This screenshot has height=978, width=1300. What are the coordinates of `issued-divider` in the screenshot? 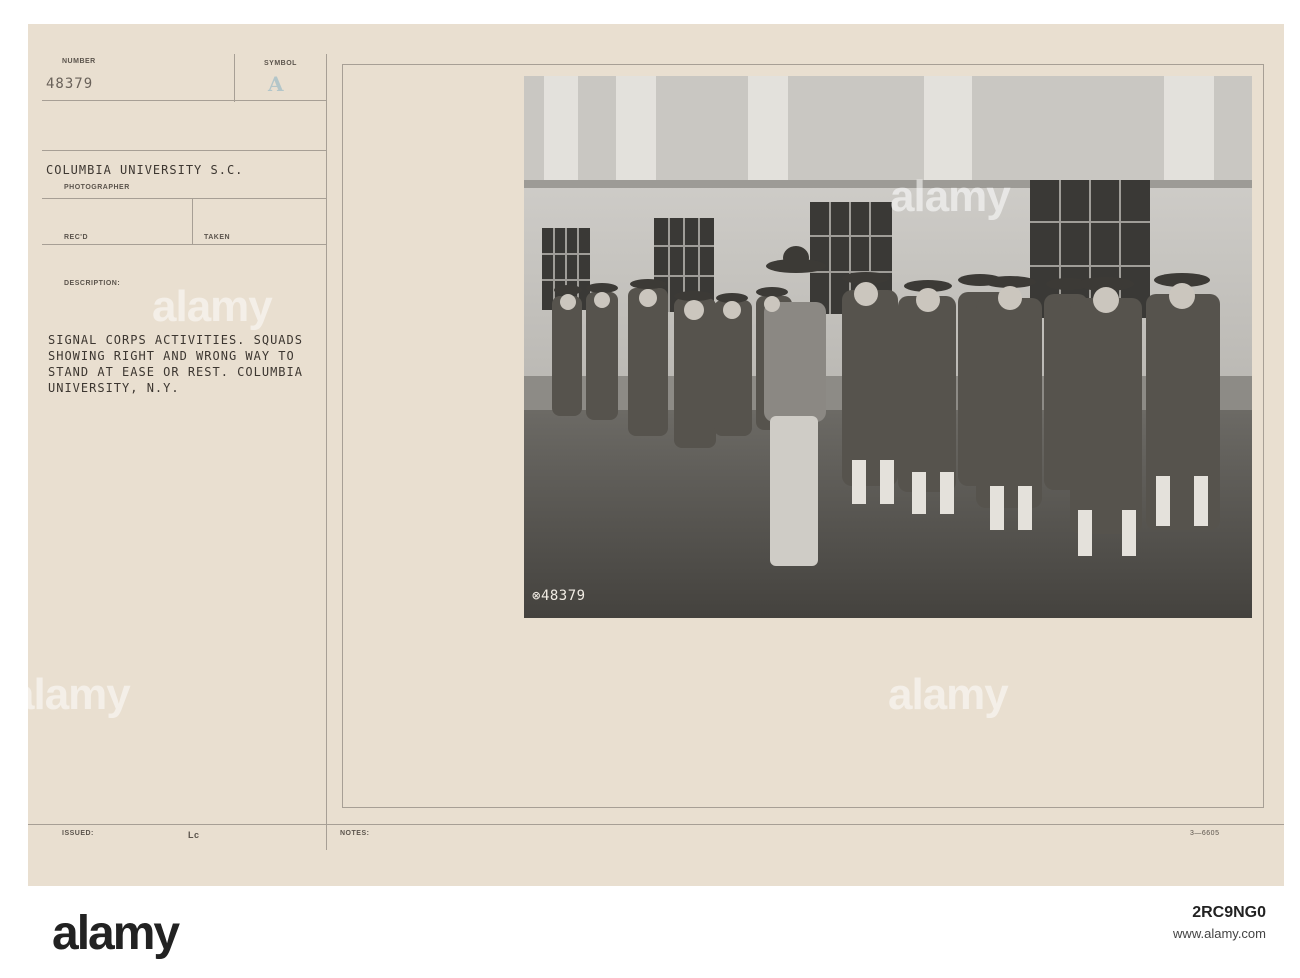 It's located at (656, 824).